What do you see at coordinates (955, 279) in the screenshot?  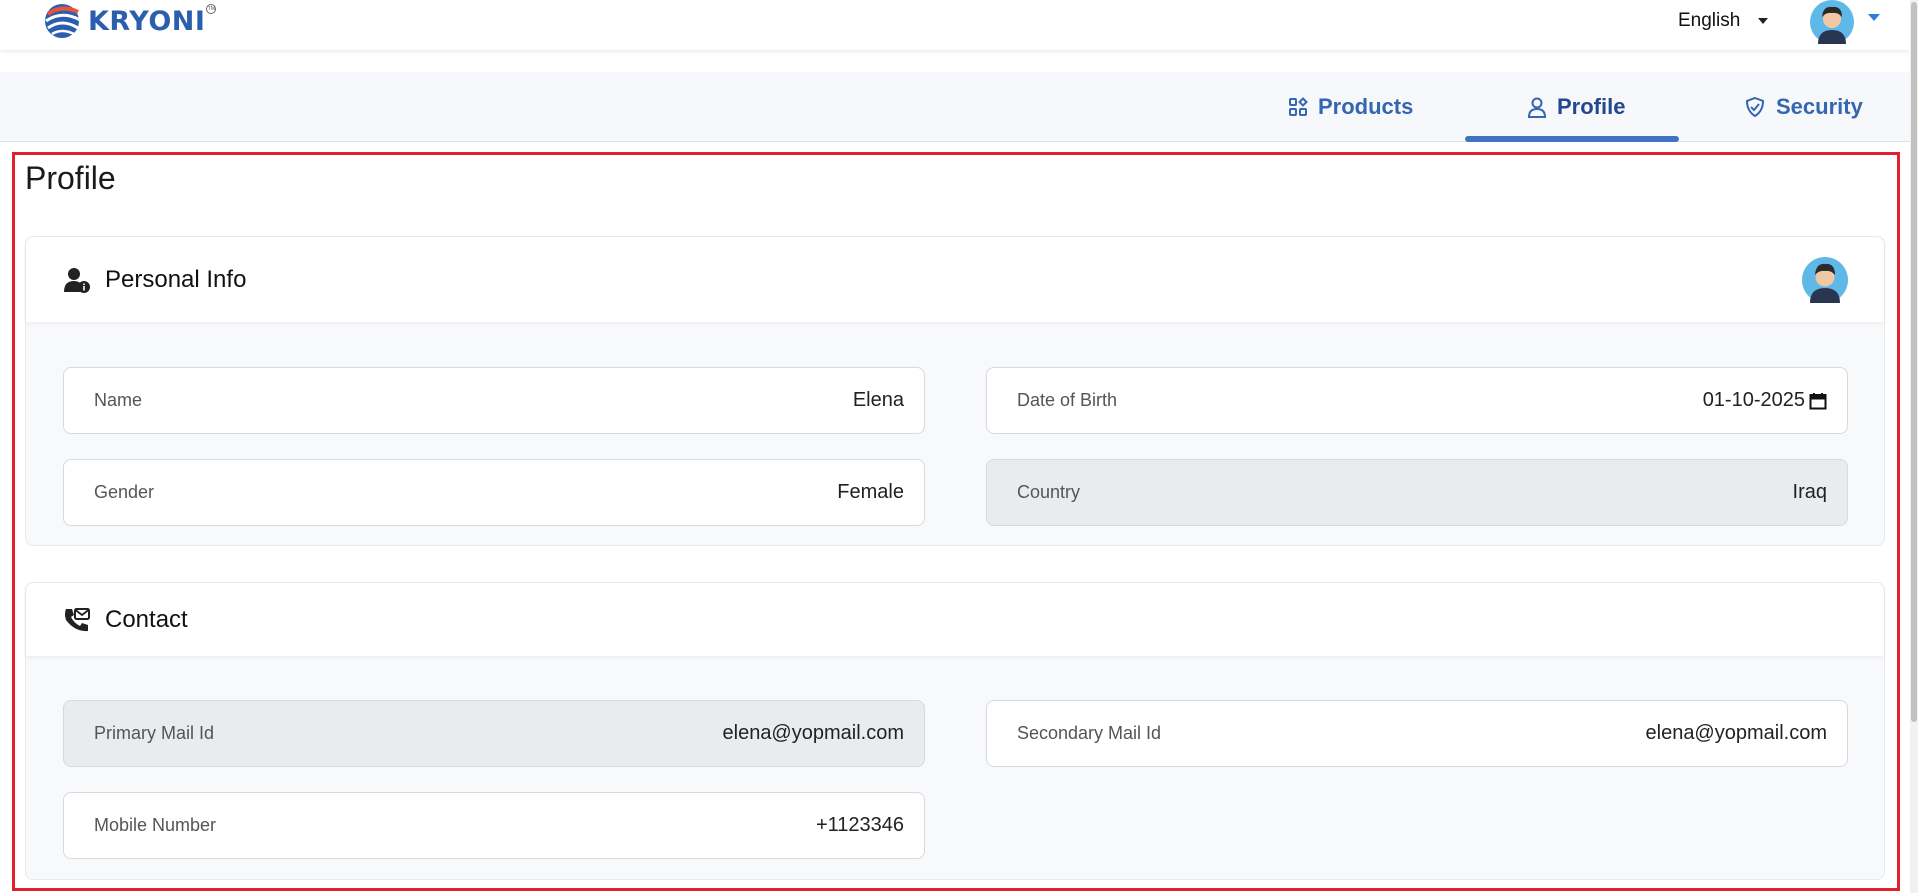 I see `personal-info-header: Personal Info` at bounding box center [955, 279].